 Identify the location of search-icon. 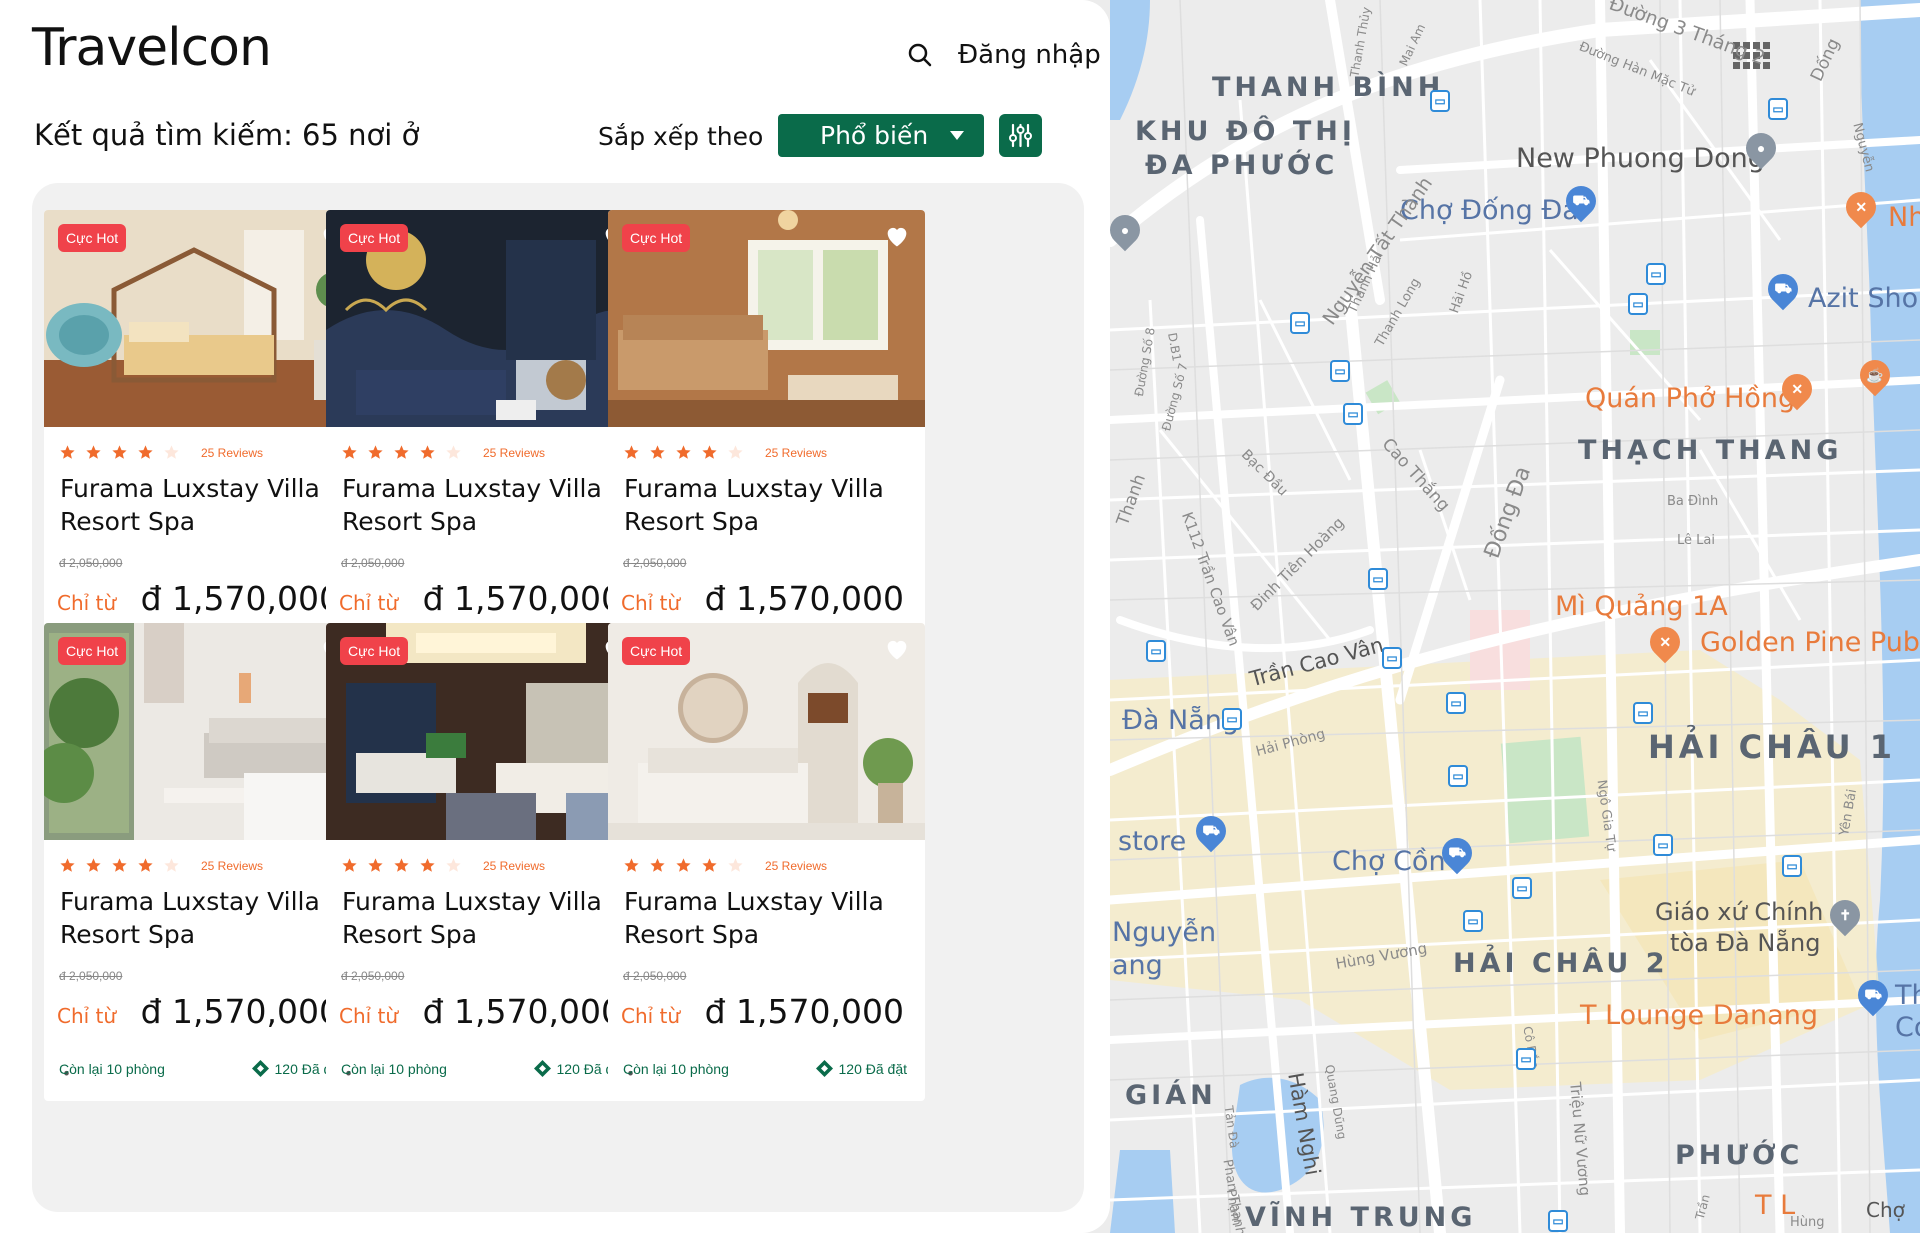
(920, 55).